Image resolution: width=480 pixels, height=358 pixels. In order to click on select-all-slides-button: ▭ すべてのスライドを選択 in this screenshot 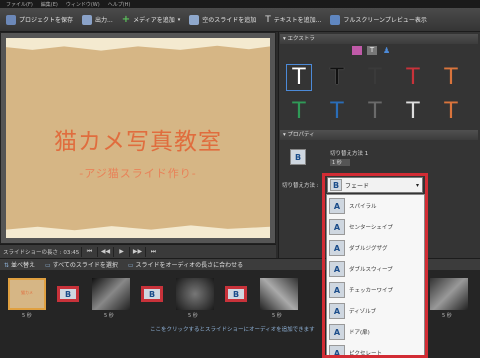, I will do `click(81, 264)`.